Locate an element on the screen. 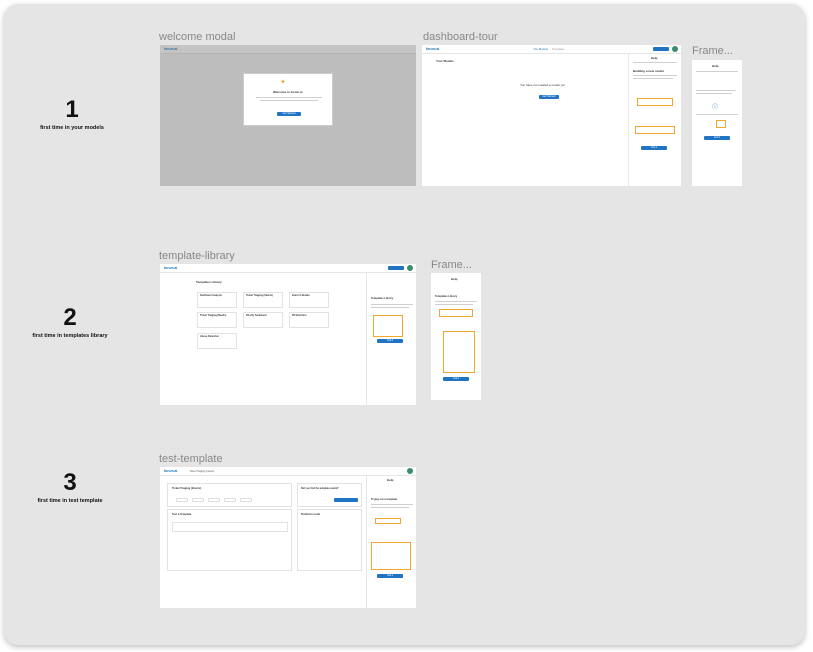 The width and height of the screenshot is (813, 652). help-frame-2: Help Templates Library Got it is located at coordinates (456, 336).